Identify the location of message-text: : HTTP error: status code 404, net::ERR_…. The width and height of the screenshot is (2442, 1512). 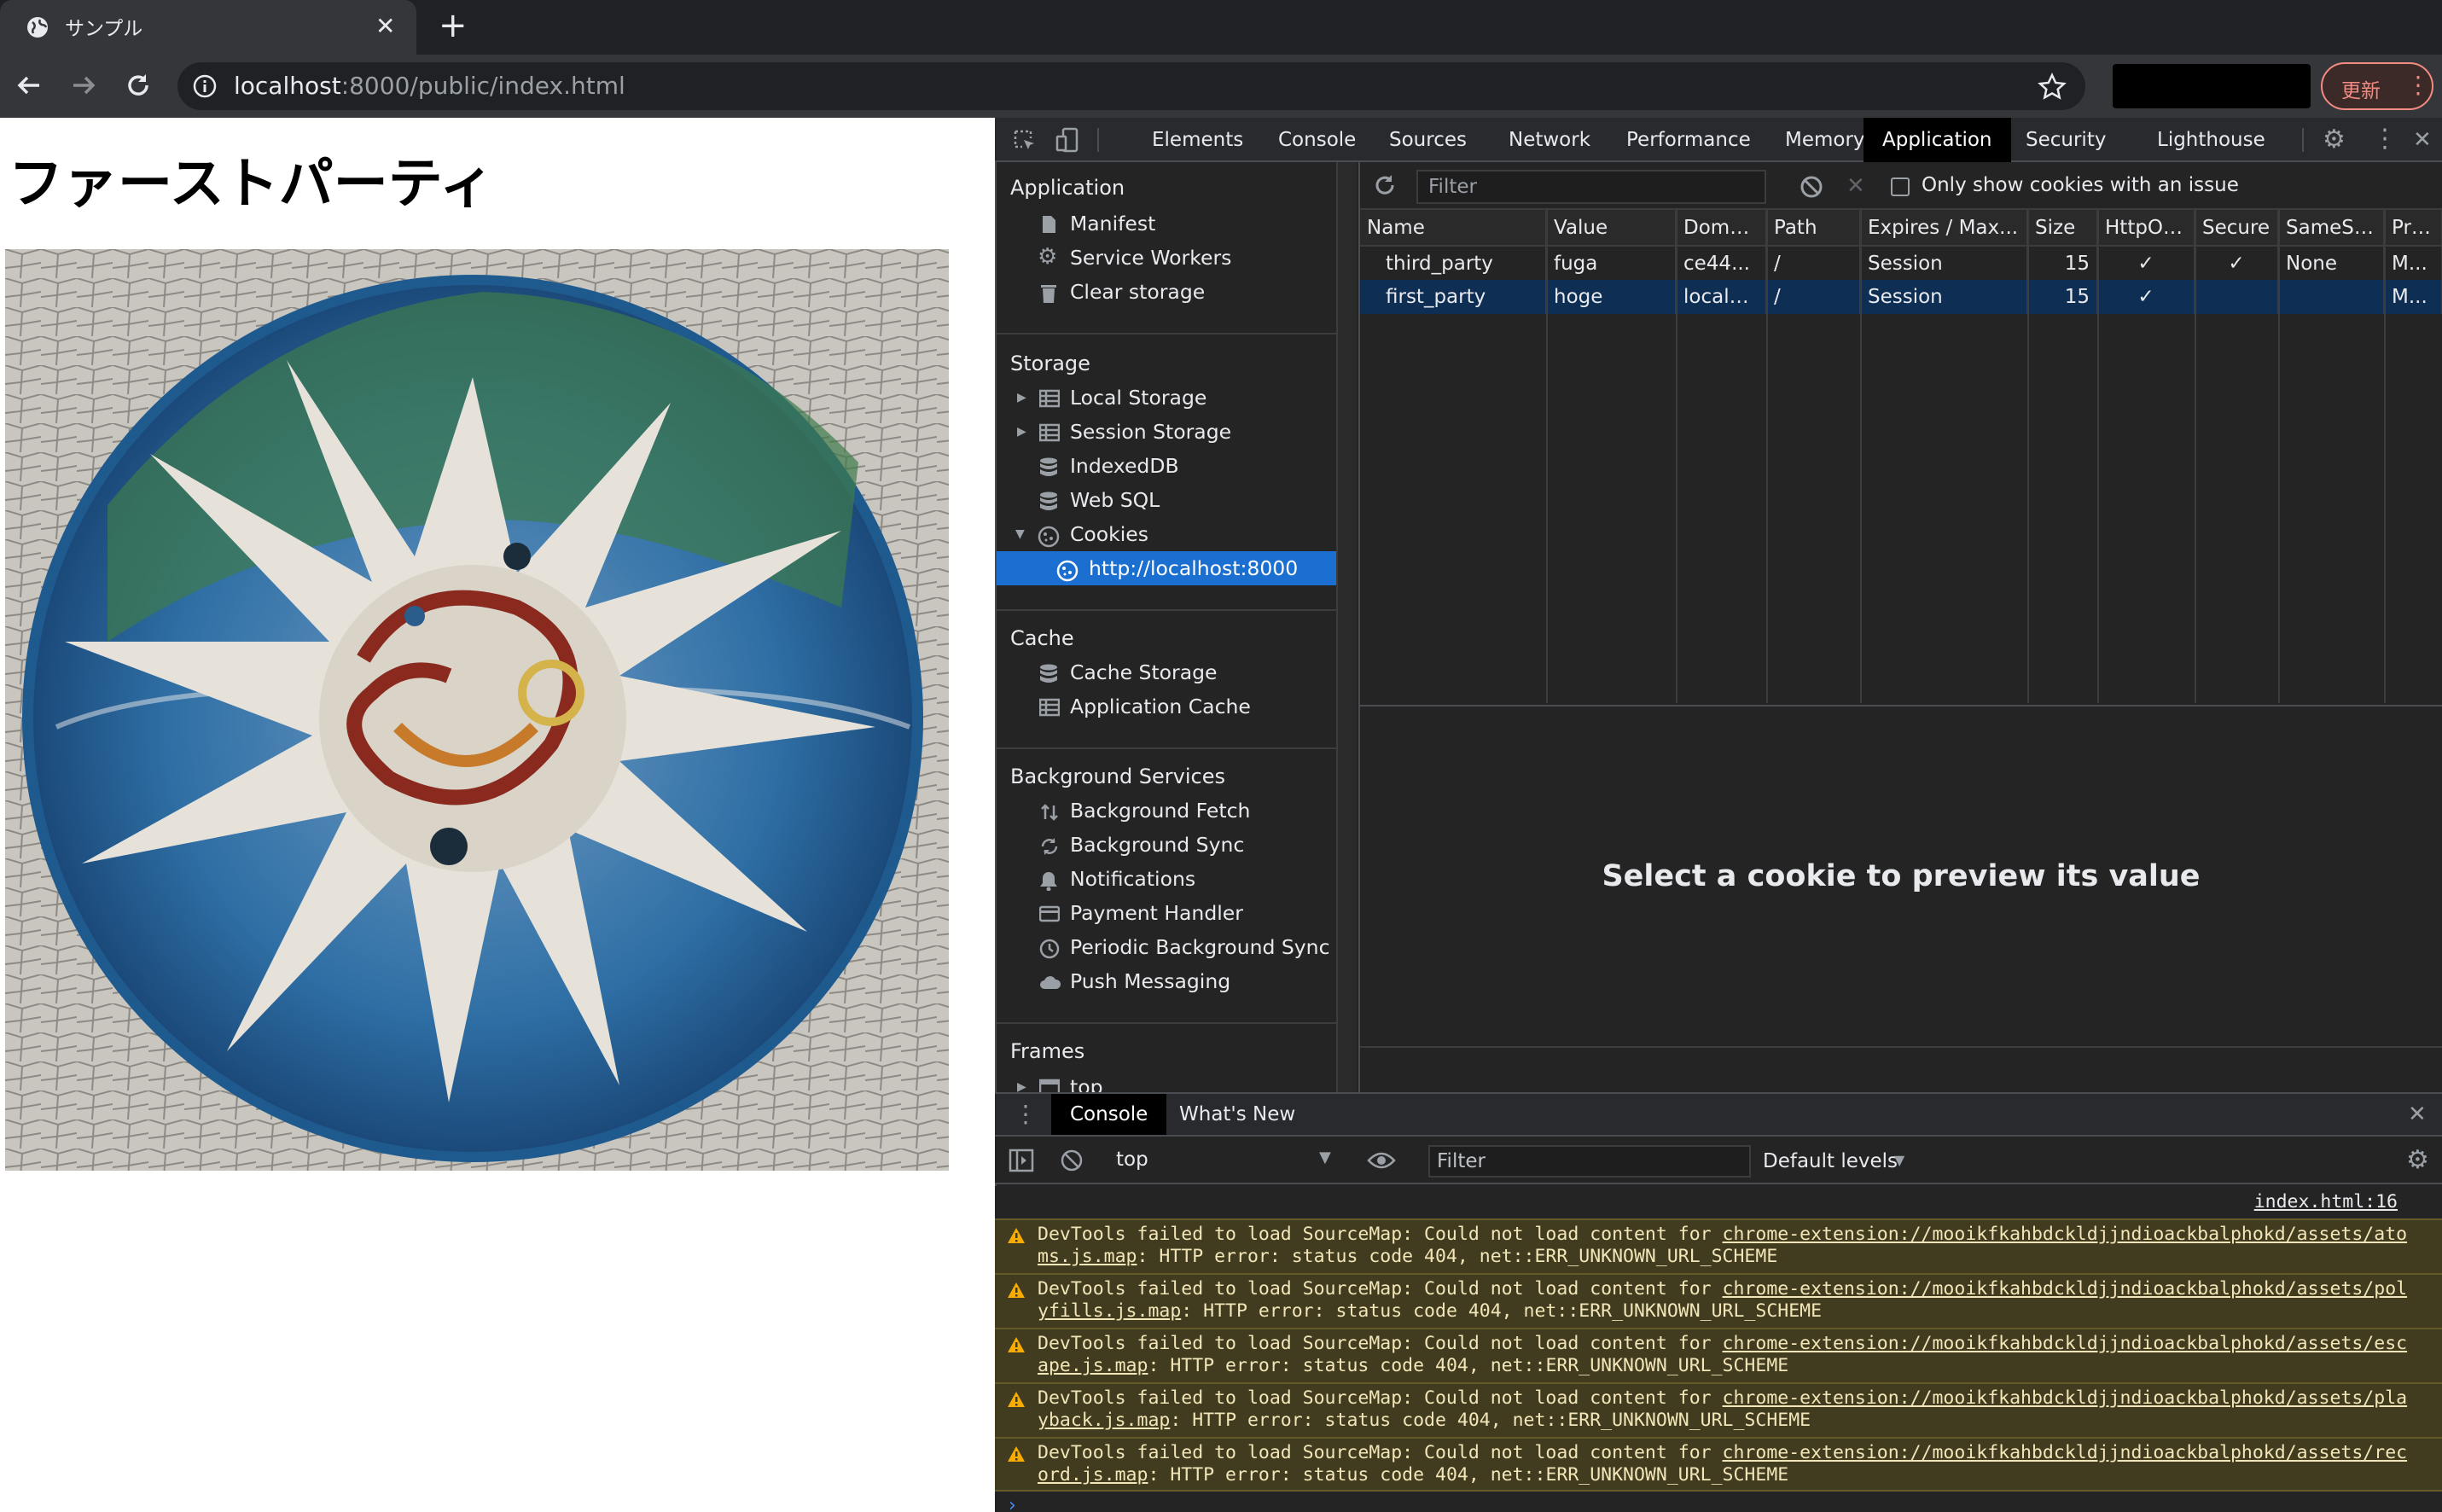
(1457, 1256).